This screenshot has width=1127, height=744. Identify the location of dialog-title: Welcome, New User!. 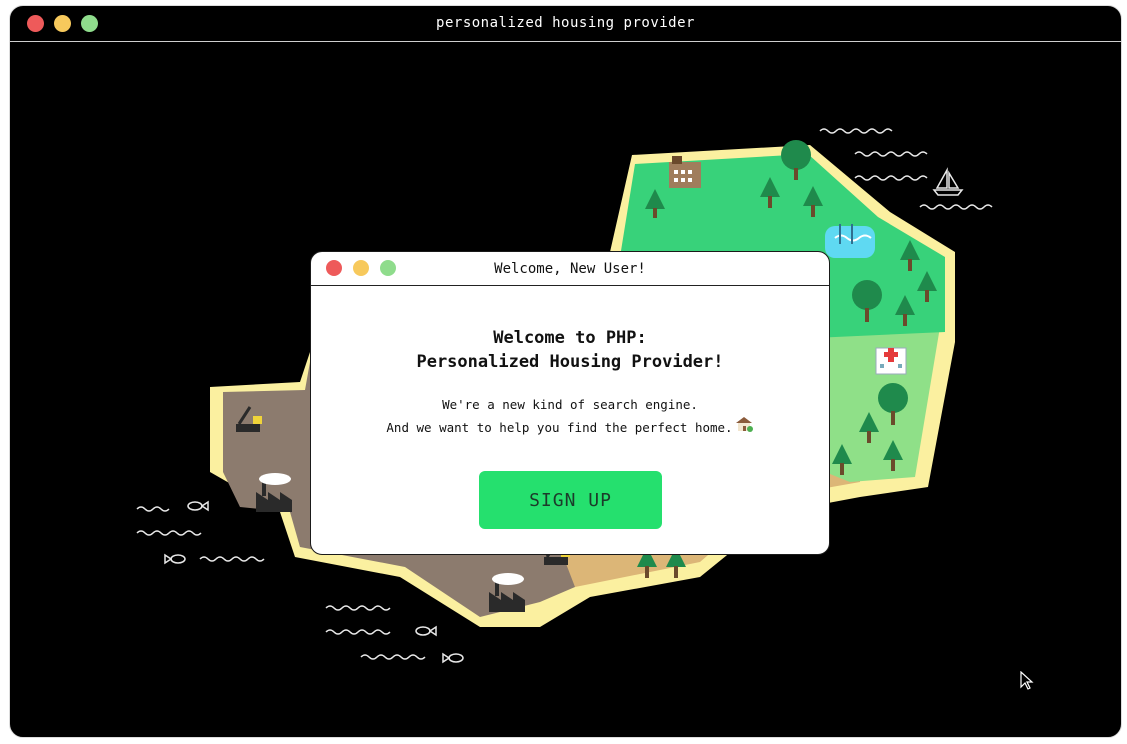
(570, 269).